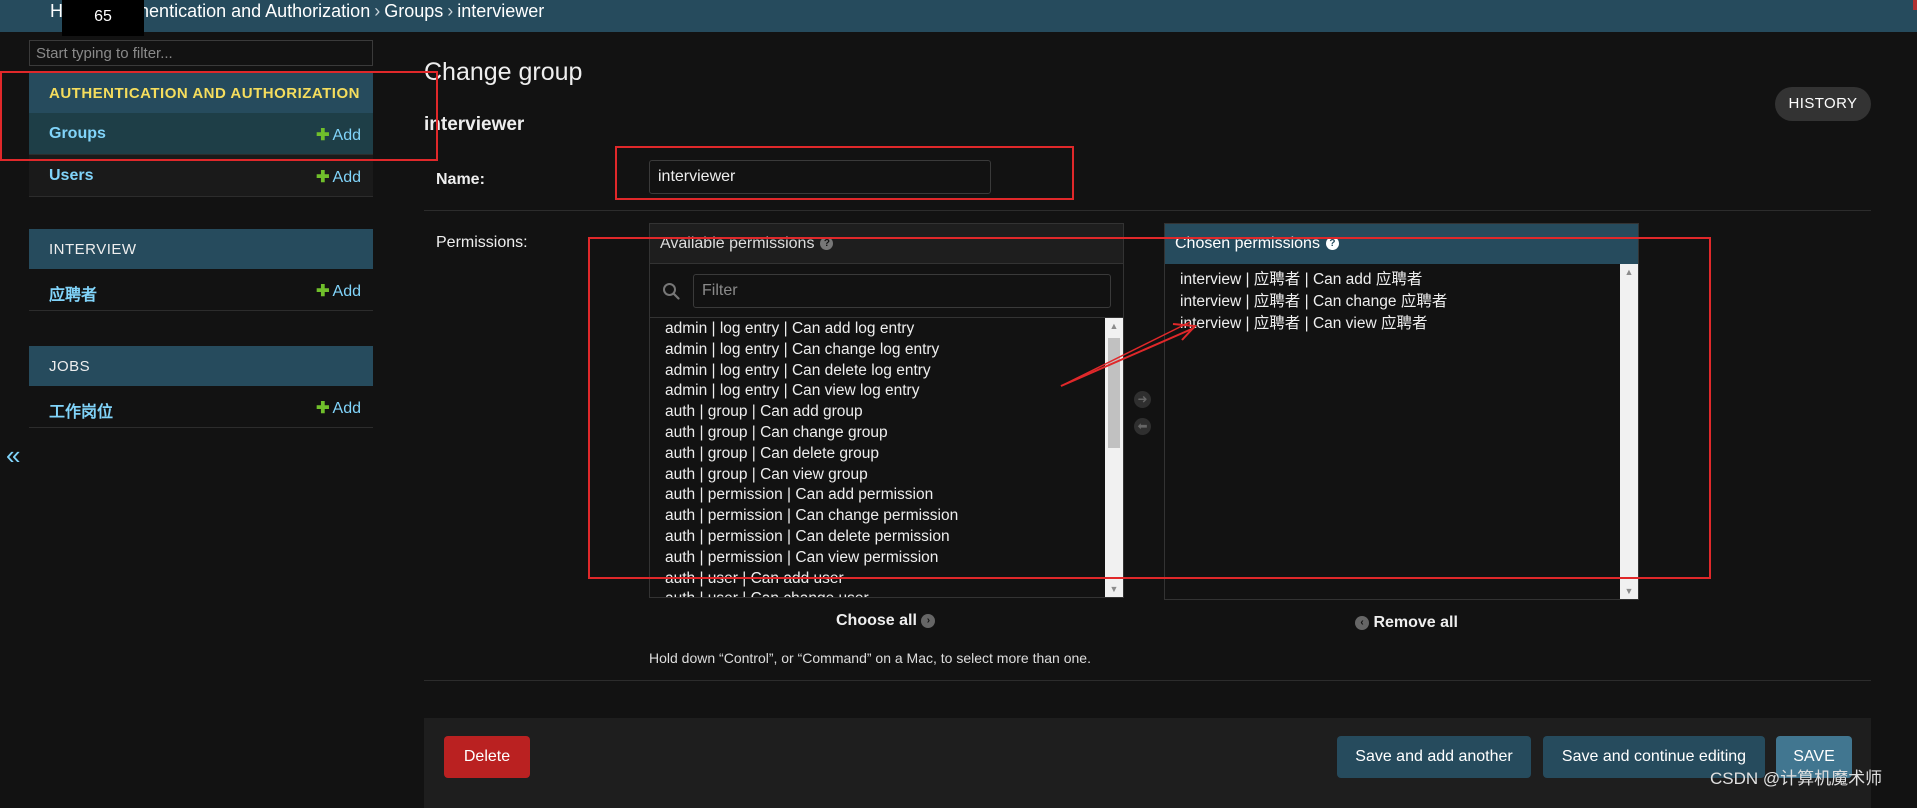  What do you see at coordinates (219, 116) in the screenshot?
I see `annotation-box-groups` at bounding box center [219, 116].